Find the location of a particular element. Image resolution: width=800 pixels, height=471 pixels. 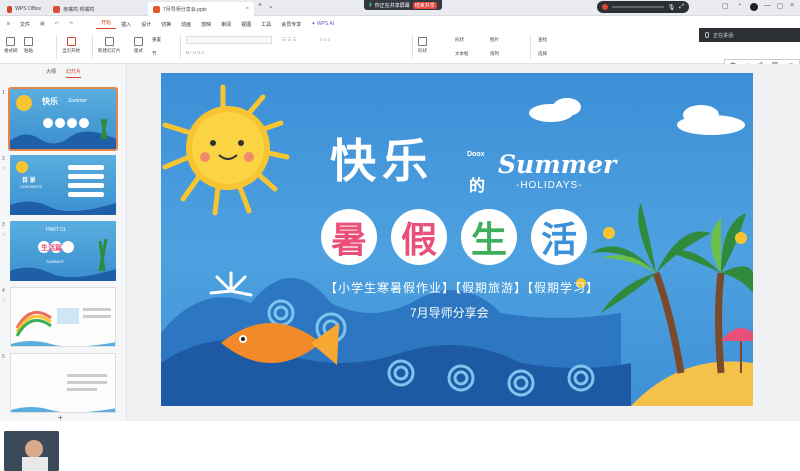

avatar is located at coordinates (754, 7).